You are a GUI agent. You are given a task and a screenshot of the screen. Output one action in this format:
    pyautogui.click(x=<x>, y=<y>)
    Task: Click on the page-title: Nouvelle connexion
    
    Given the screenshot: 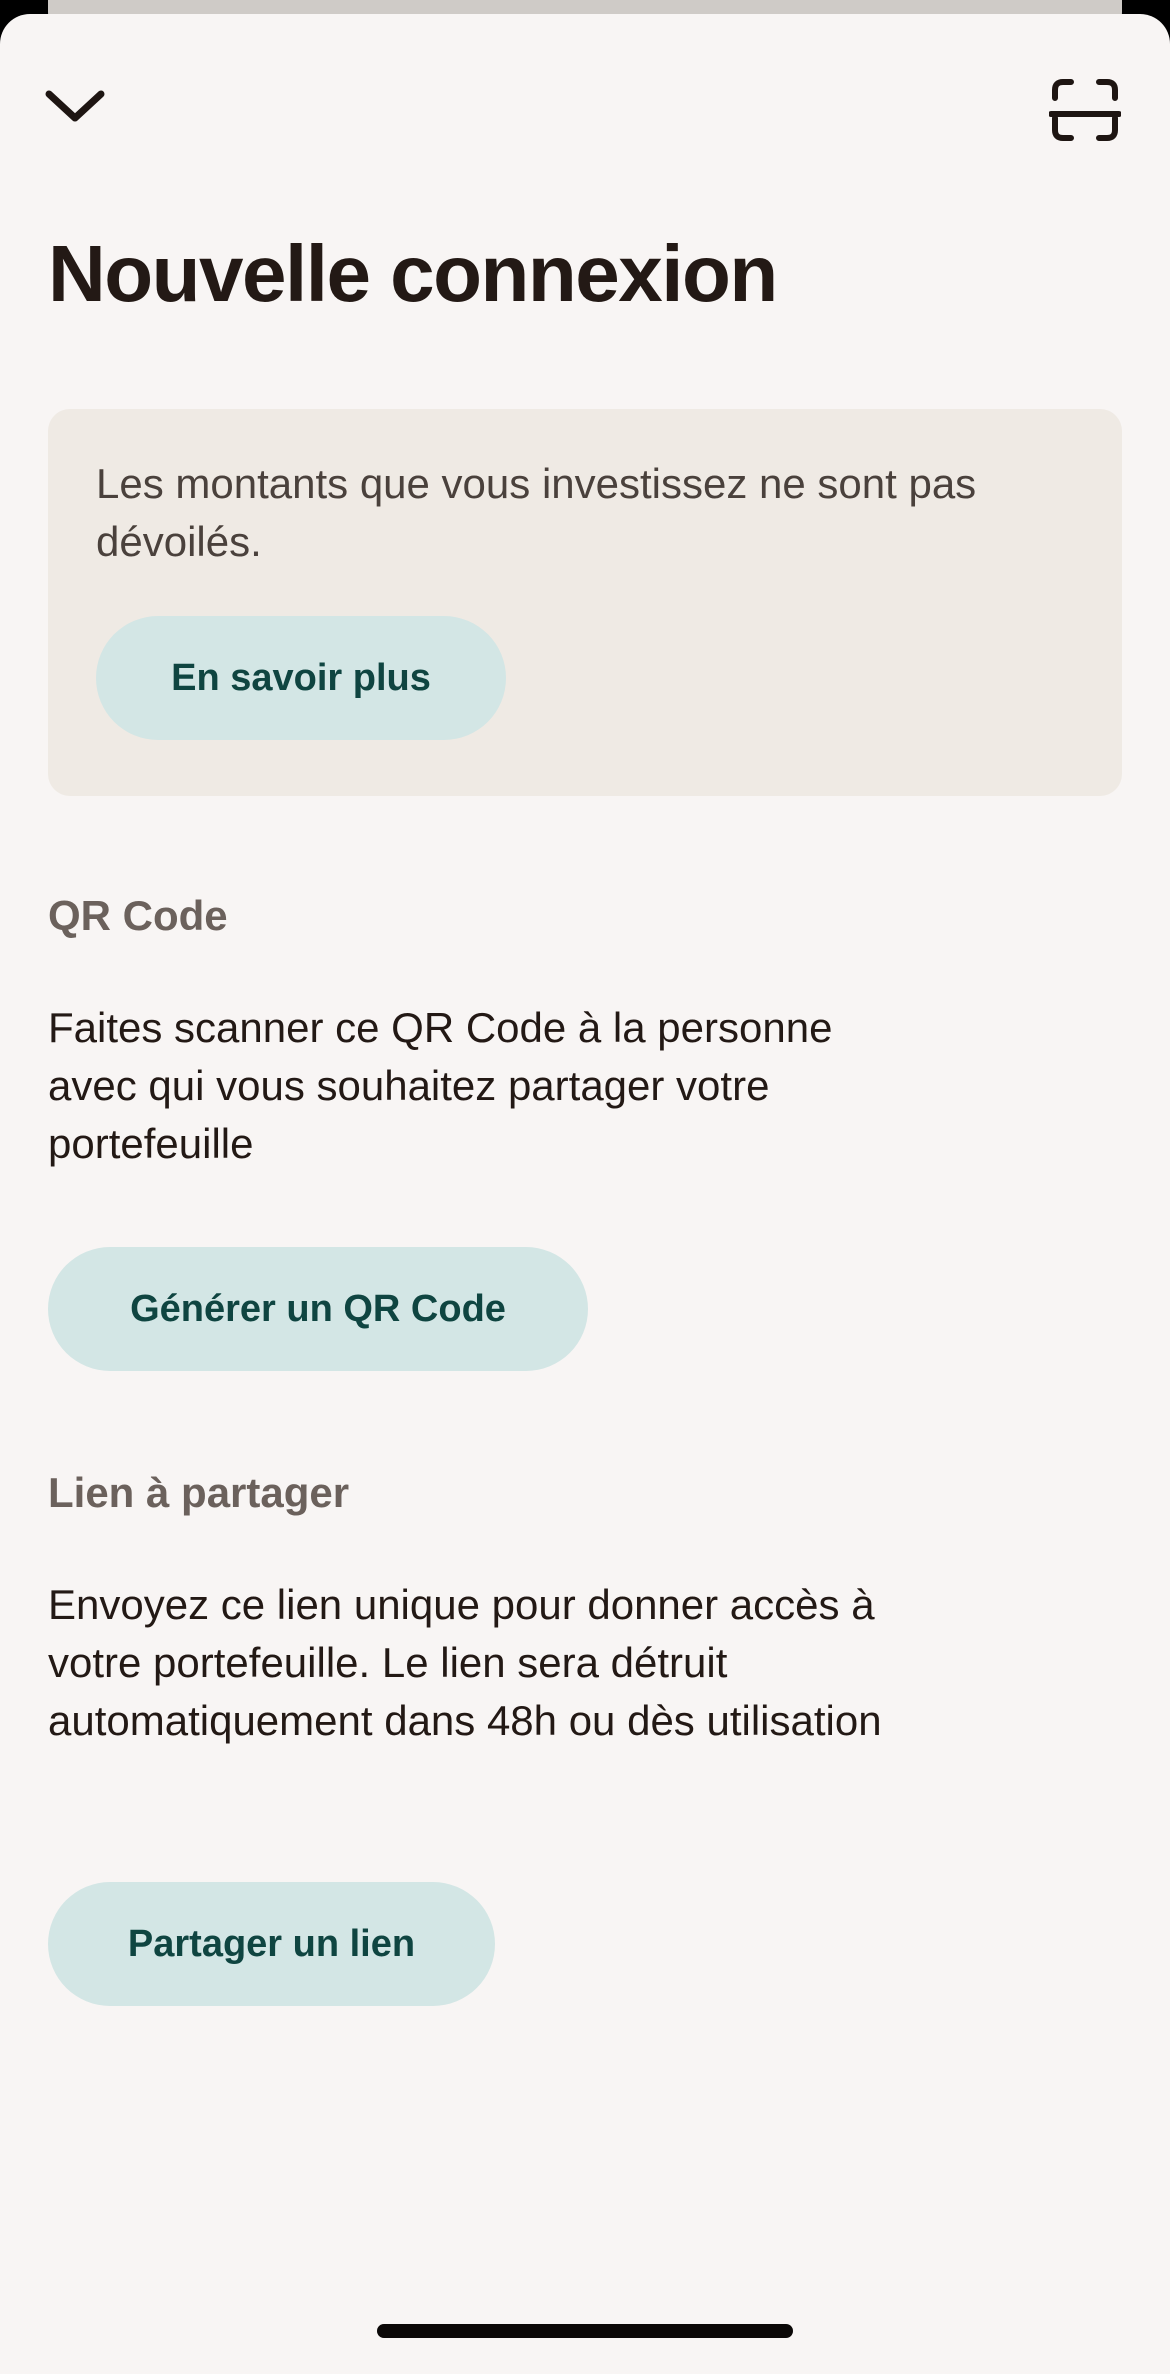 What is the action you would take?
    pyautogui.click(x=413, y=273)
    